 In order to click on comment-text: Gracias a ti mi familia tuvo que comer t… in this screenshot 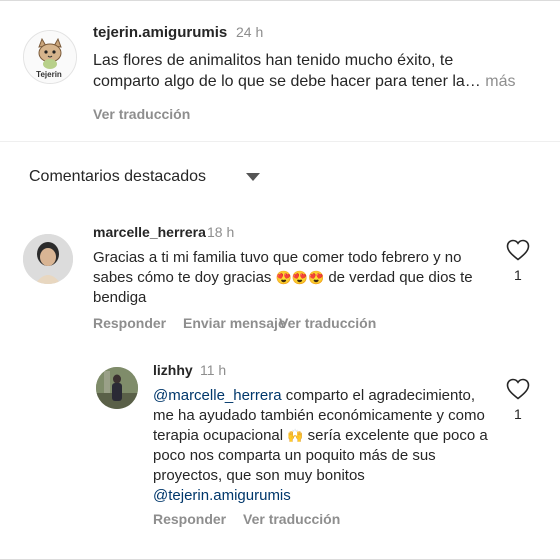, I will do `click(293, 278)`.